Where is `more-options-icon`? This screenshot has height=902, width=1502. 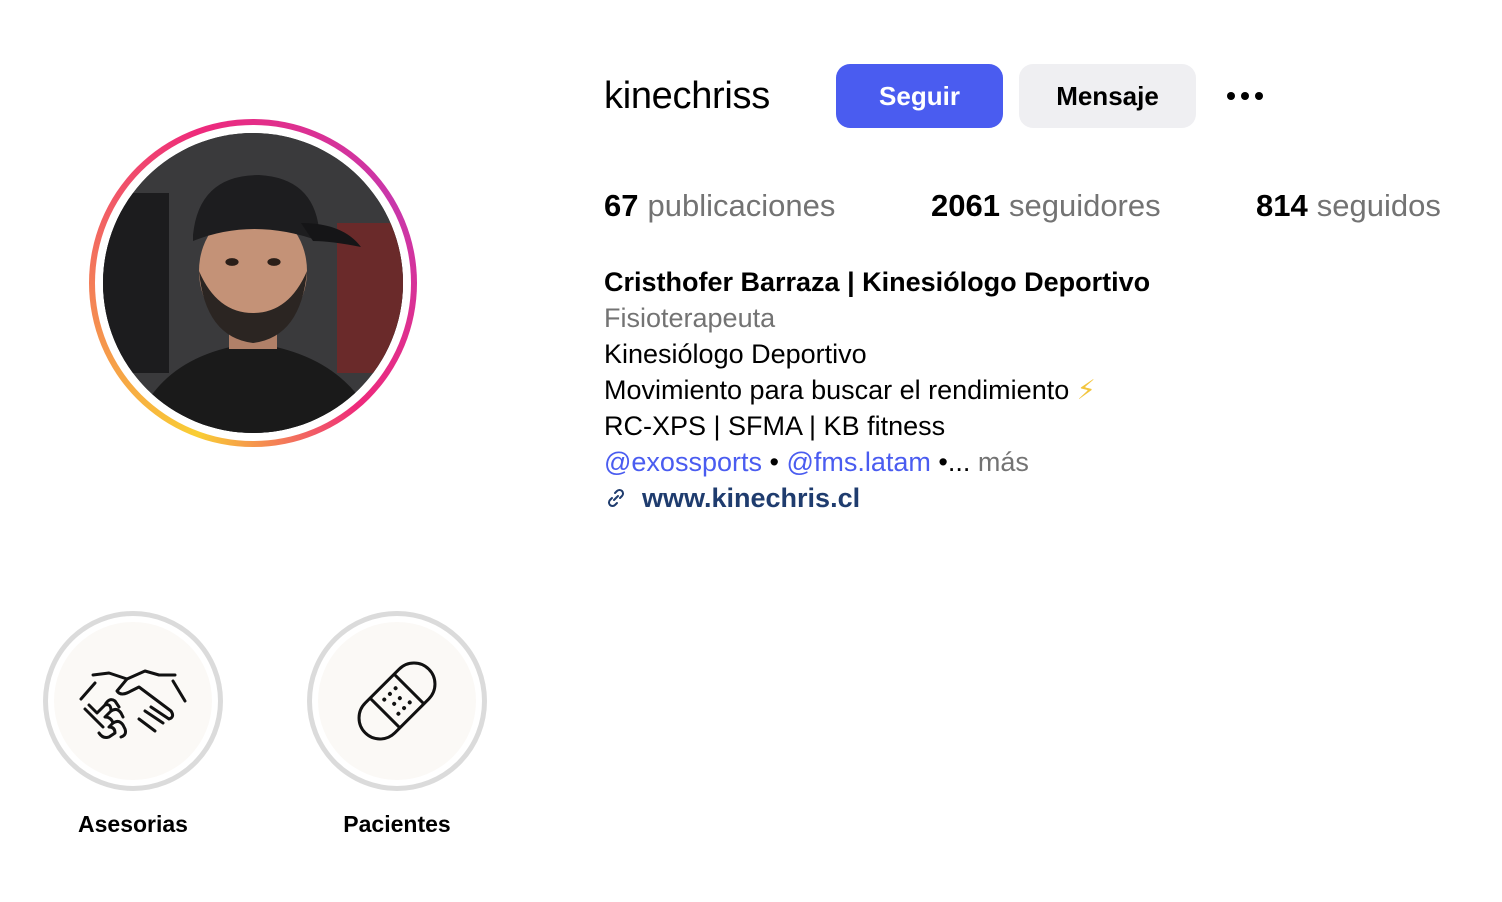
more-options-icon is located at coordinates (1245, 96).